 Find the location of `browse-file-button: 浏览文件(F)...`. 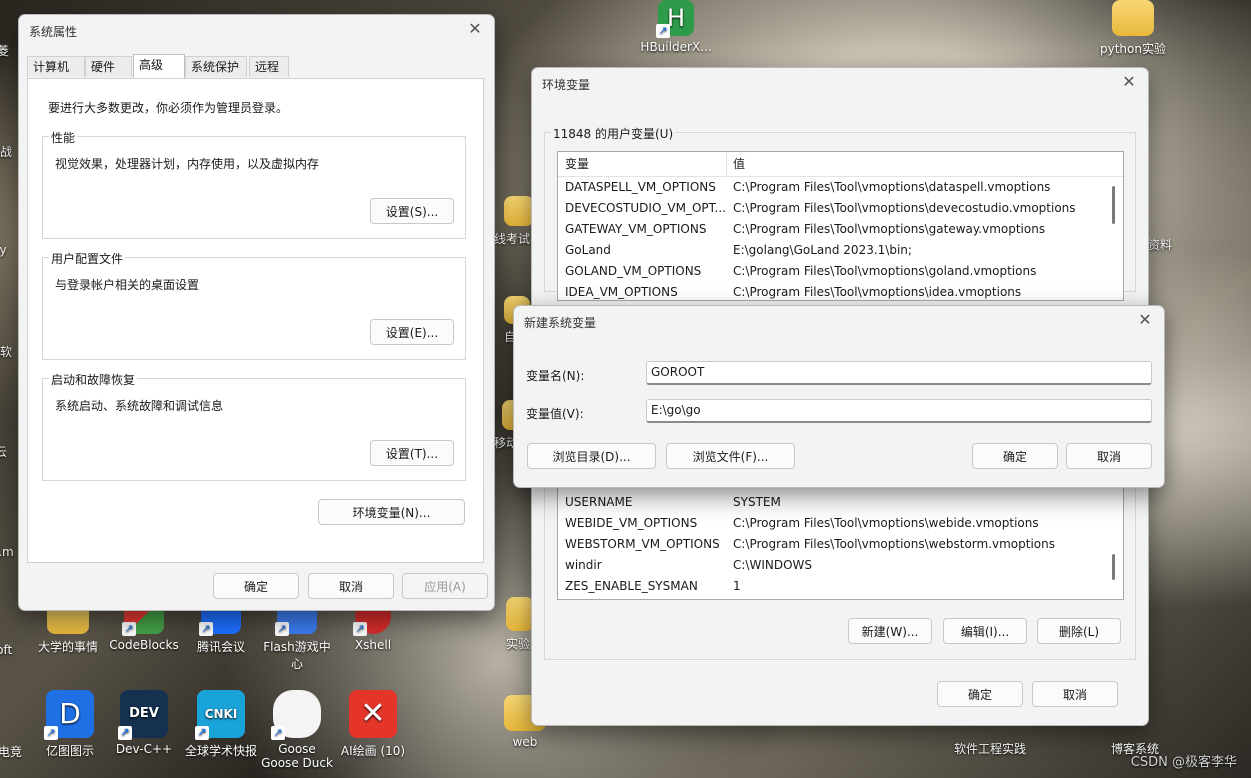

browse-file-button: 浏览文件(F)... is located at coordinates (730, 456).